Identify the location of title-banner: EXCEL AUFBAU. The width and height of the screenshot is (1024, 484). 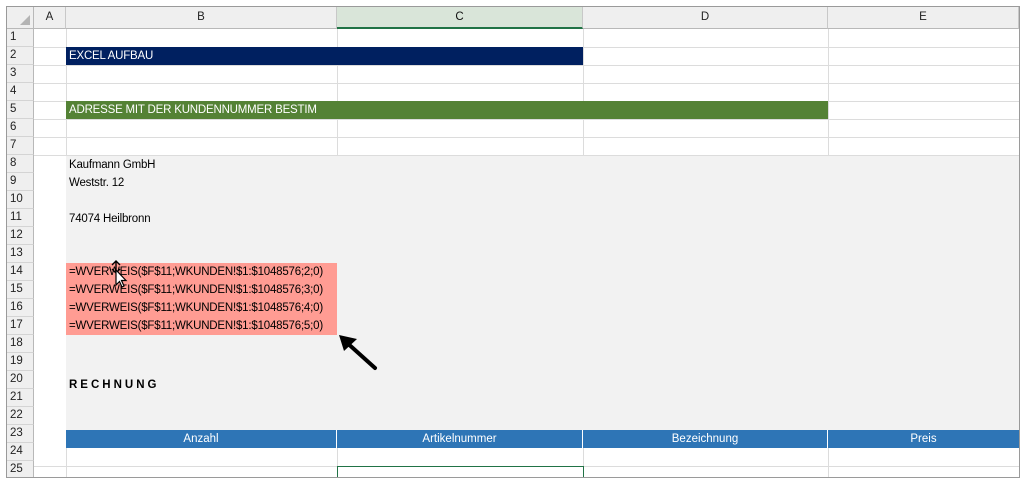
(324, 56).